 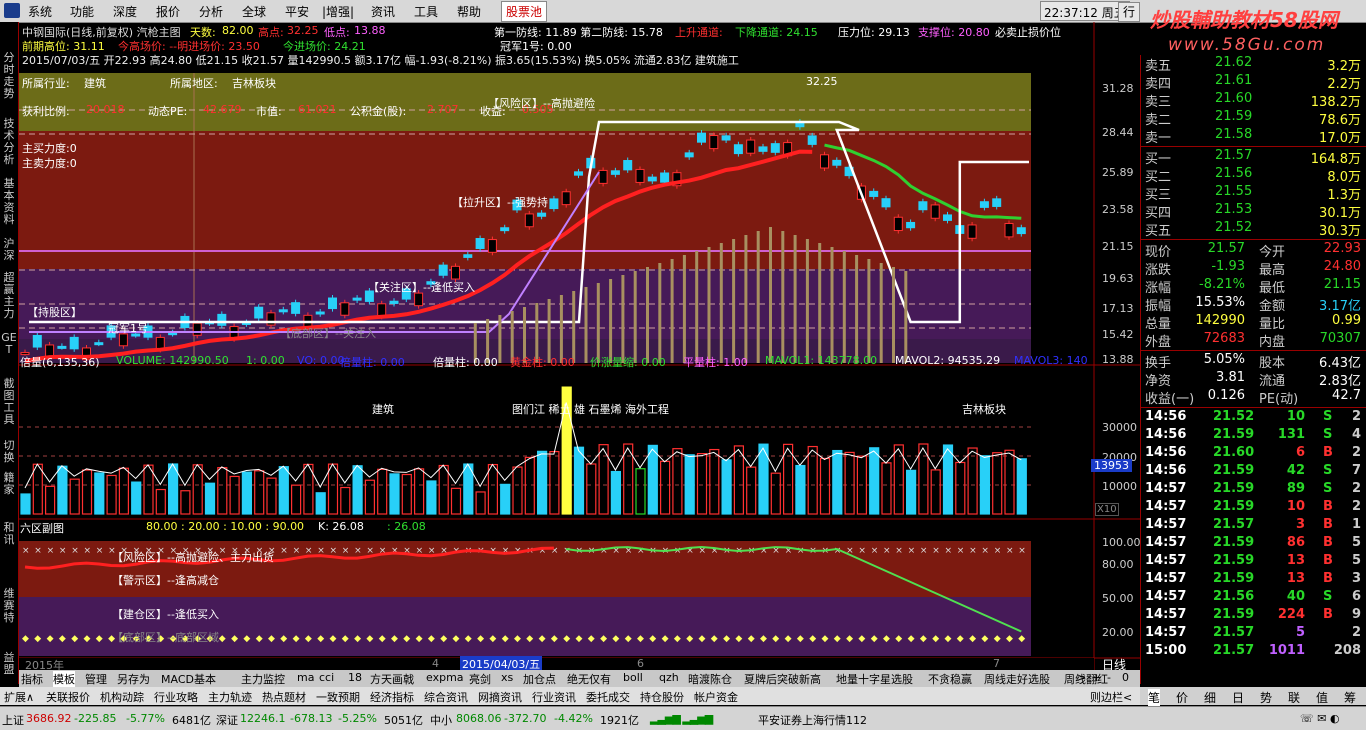 I want to click on menu-help: 帮助, so click(x=469, y=11).